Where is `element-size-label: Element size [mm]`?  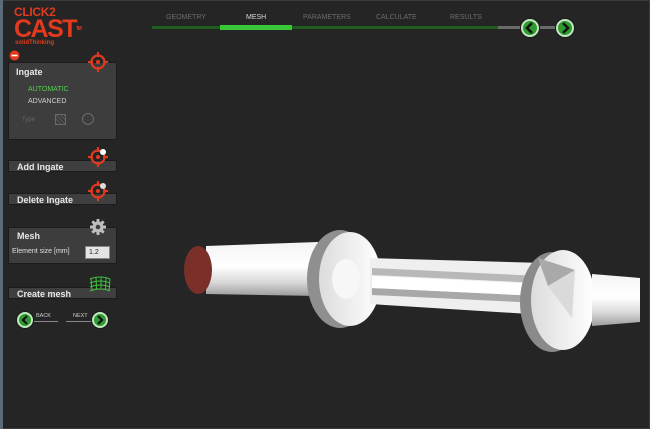
element-size-label: Element size [mm] is located at coordinates (41, 251).